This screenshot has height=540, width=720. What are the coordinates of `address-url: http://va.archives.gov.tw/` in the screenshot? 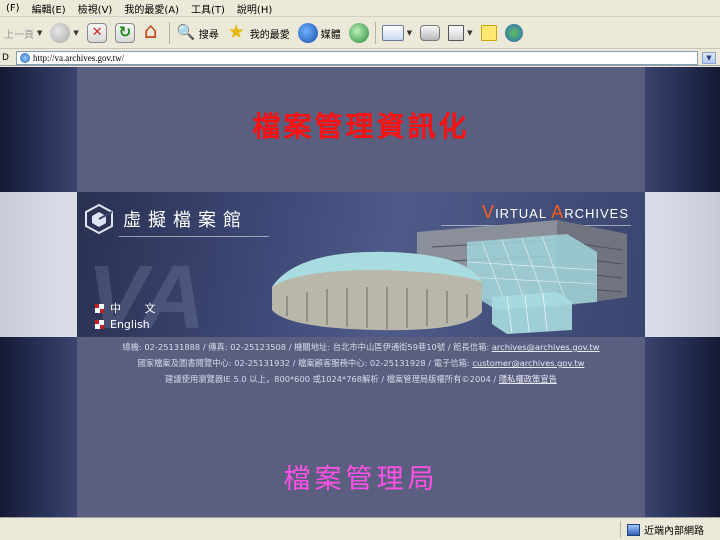 It's located at (79, 58).